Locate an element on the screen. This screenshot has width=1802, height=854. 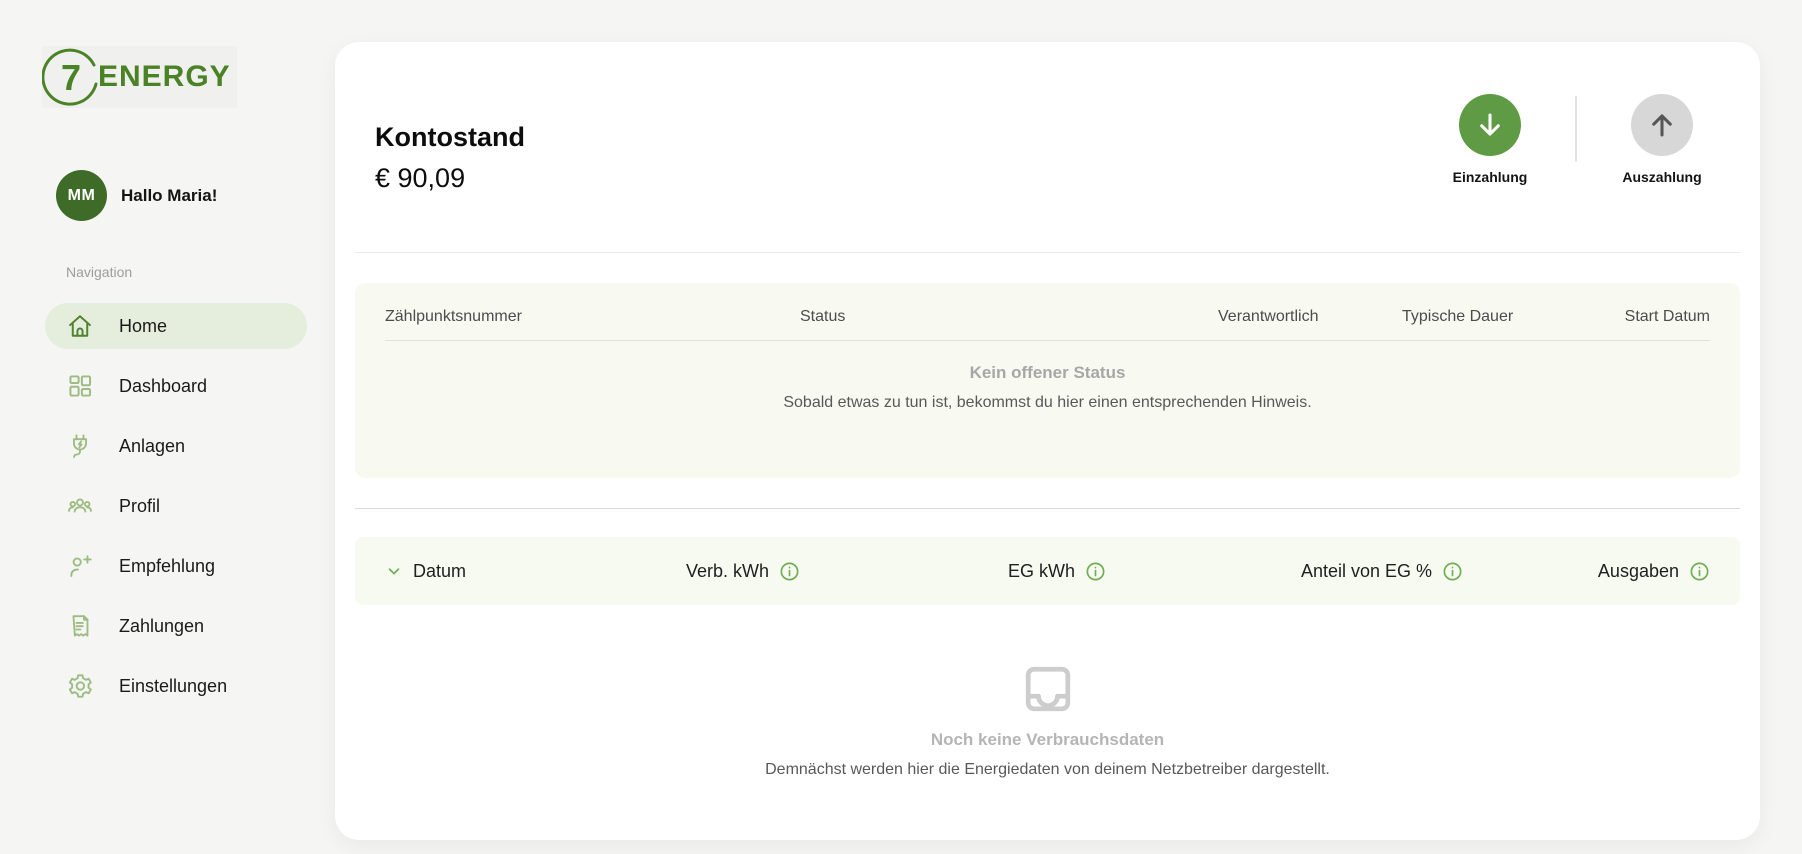
gear-icon is located at coordinates (80, 686).